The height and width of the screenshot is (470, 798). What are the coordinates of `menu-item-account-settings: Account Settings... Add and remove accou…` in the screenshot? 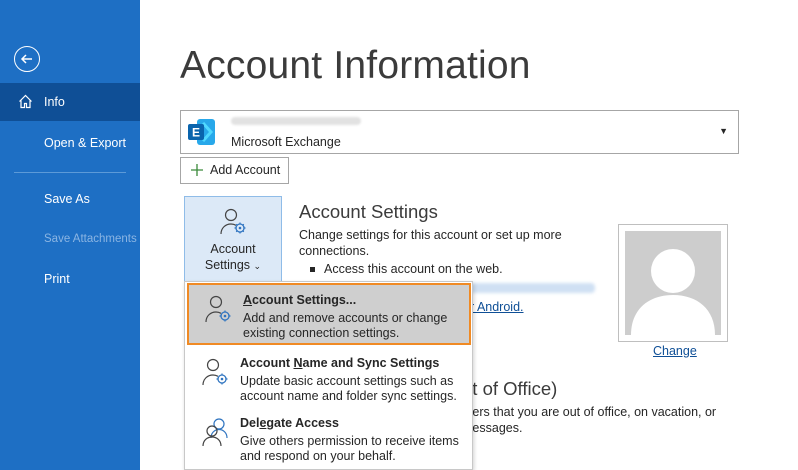 It's located at (329, 314).